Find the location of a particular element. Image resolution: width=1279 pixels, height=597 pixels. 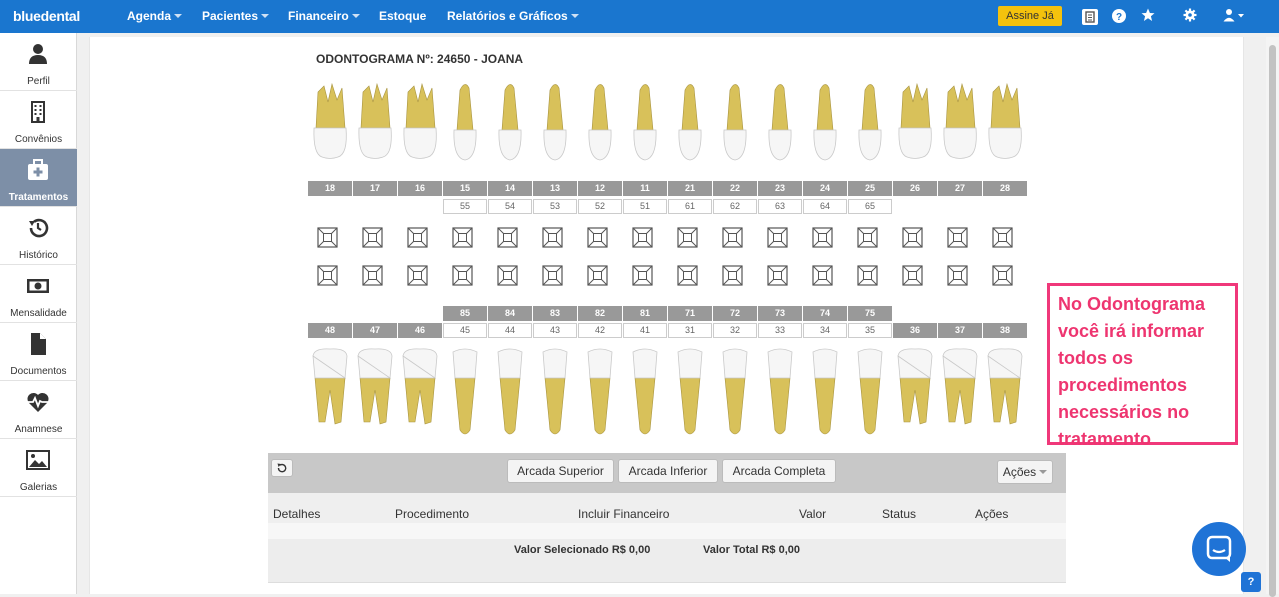

tooth-number-14: 14 is located at coordinates (510, 188).